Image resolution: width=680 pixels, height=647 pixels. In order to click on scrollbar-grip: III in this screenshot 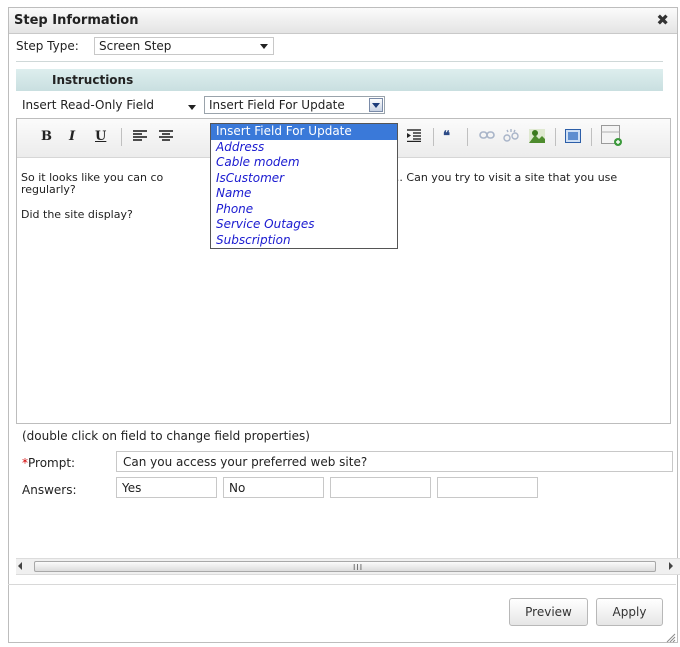, I will do `click(358, 567)`.